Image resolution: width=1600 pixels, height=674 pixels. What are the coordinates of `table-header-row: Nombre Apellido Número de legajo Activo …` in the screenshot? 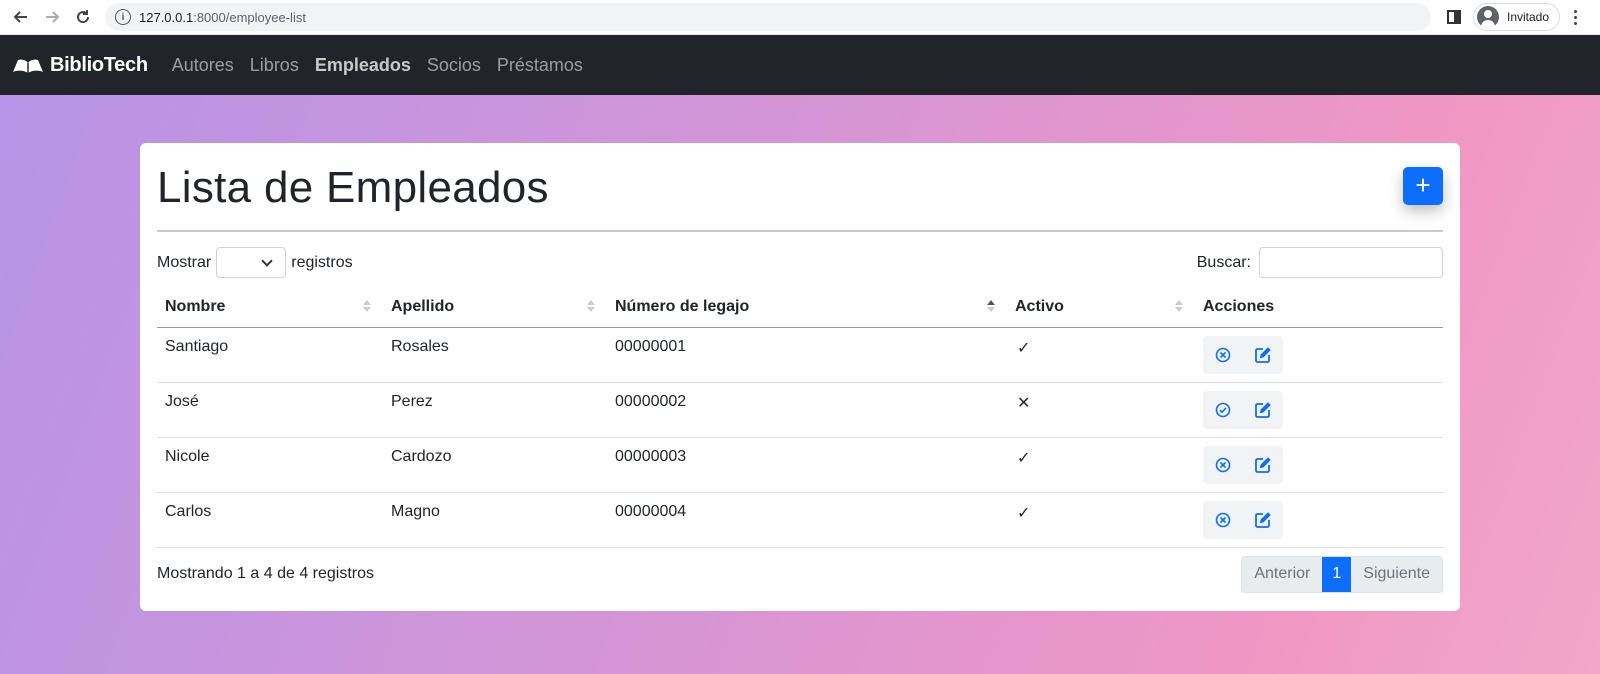 It's located at (800, 307).